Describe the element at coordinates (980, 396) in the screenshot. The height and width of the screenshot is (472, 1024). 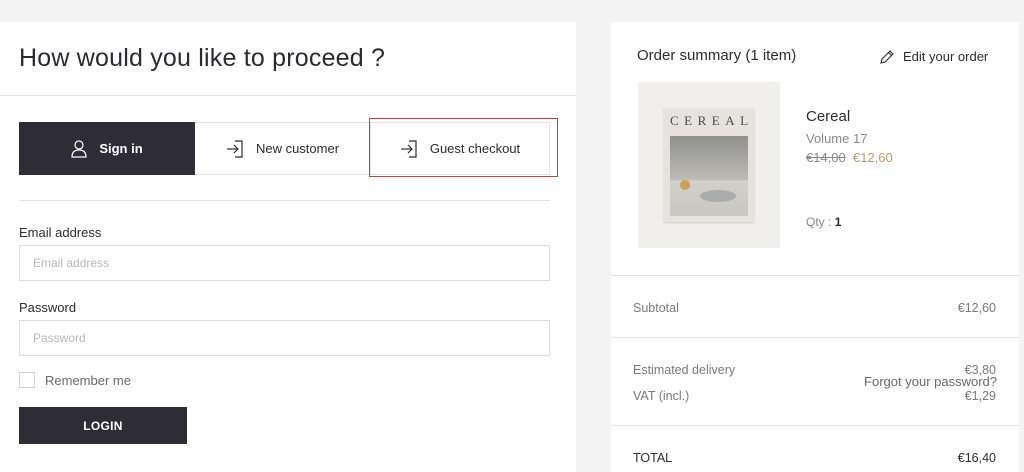
I see `vat-value: €1,29` at that location.